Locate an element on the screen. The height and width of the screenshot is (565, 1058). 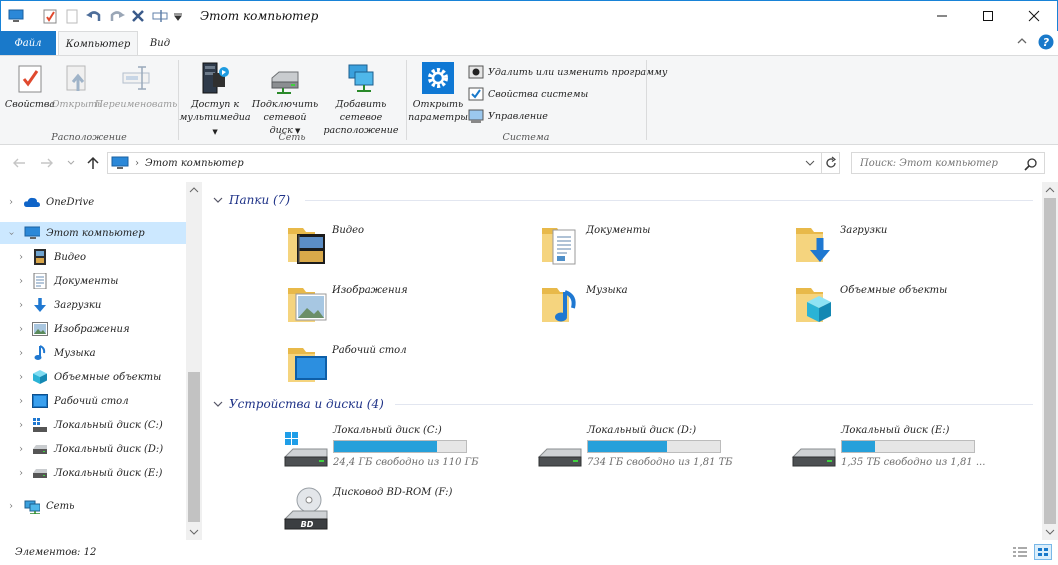
undo-icon is located at coordinates (94, 16).